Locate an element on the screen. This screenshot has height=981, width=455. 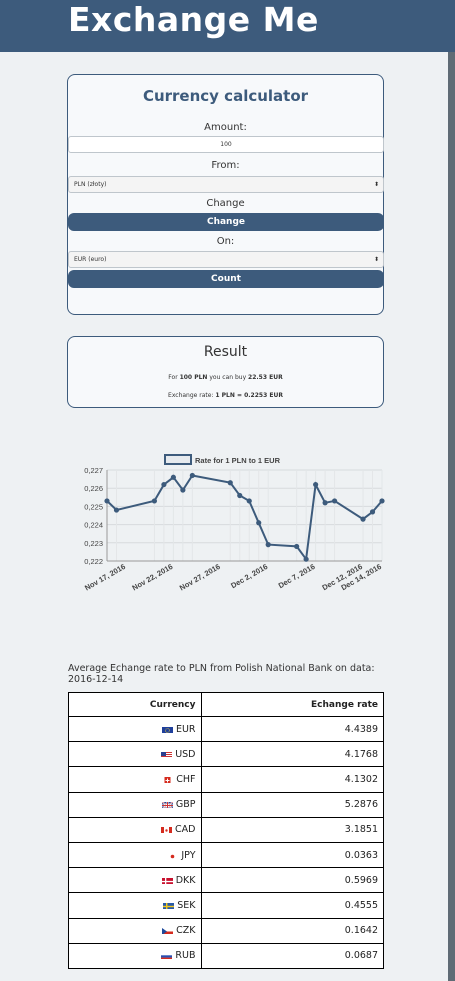
to-currency-value: EUR (euro) is located at coordinates (90, 259).